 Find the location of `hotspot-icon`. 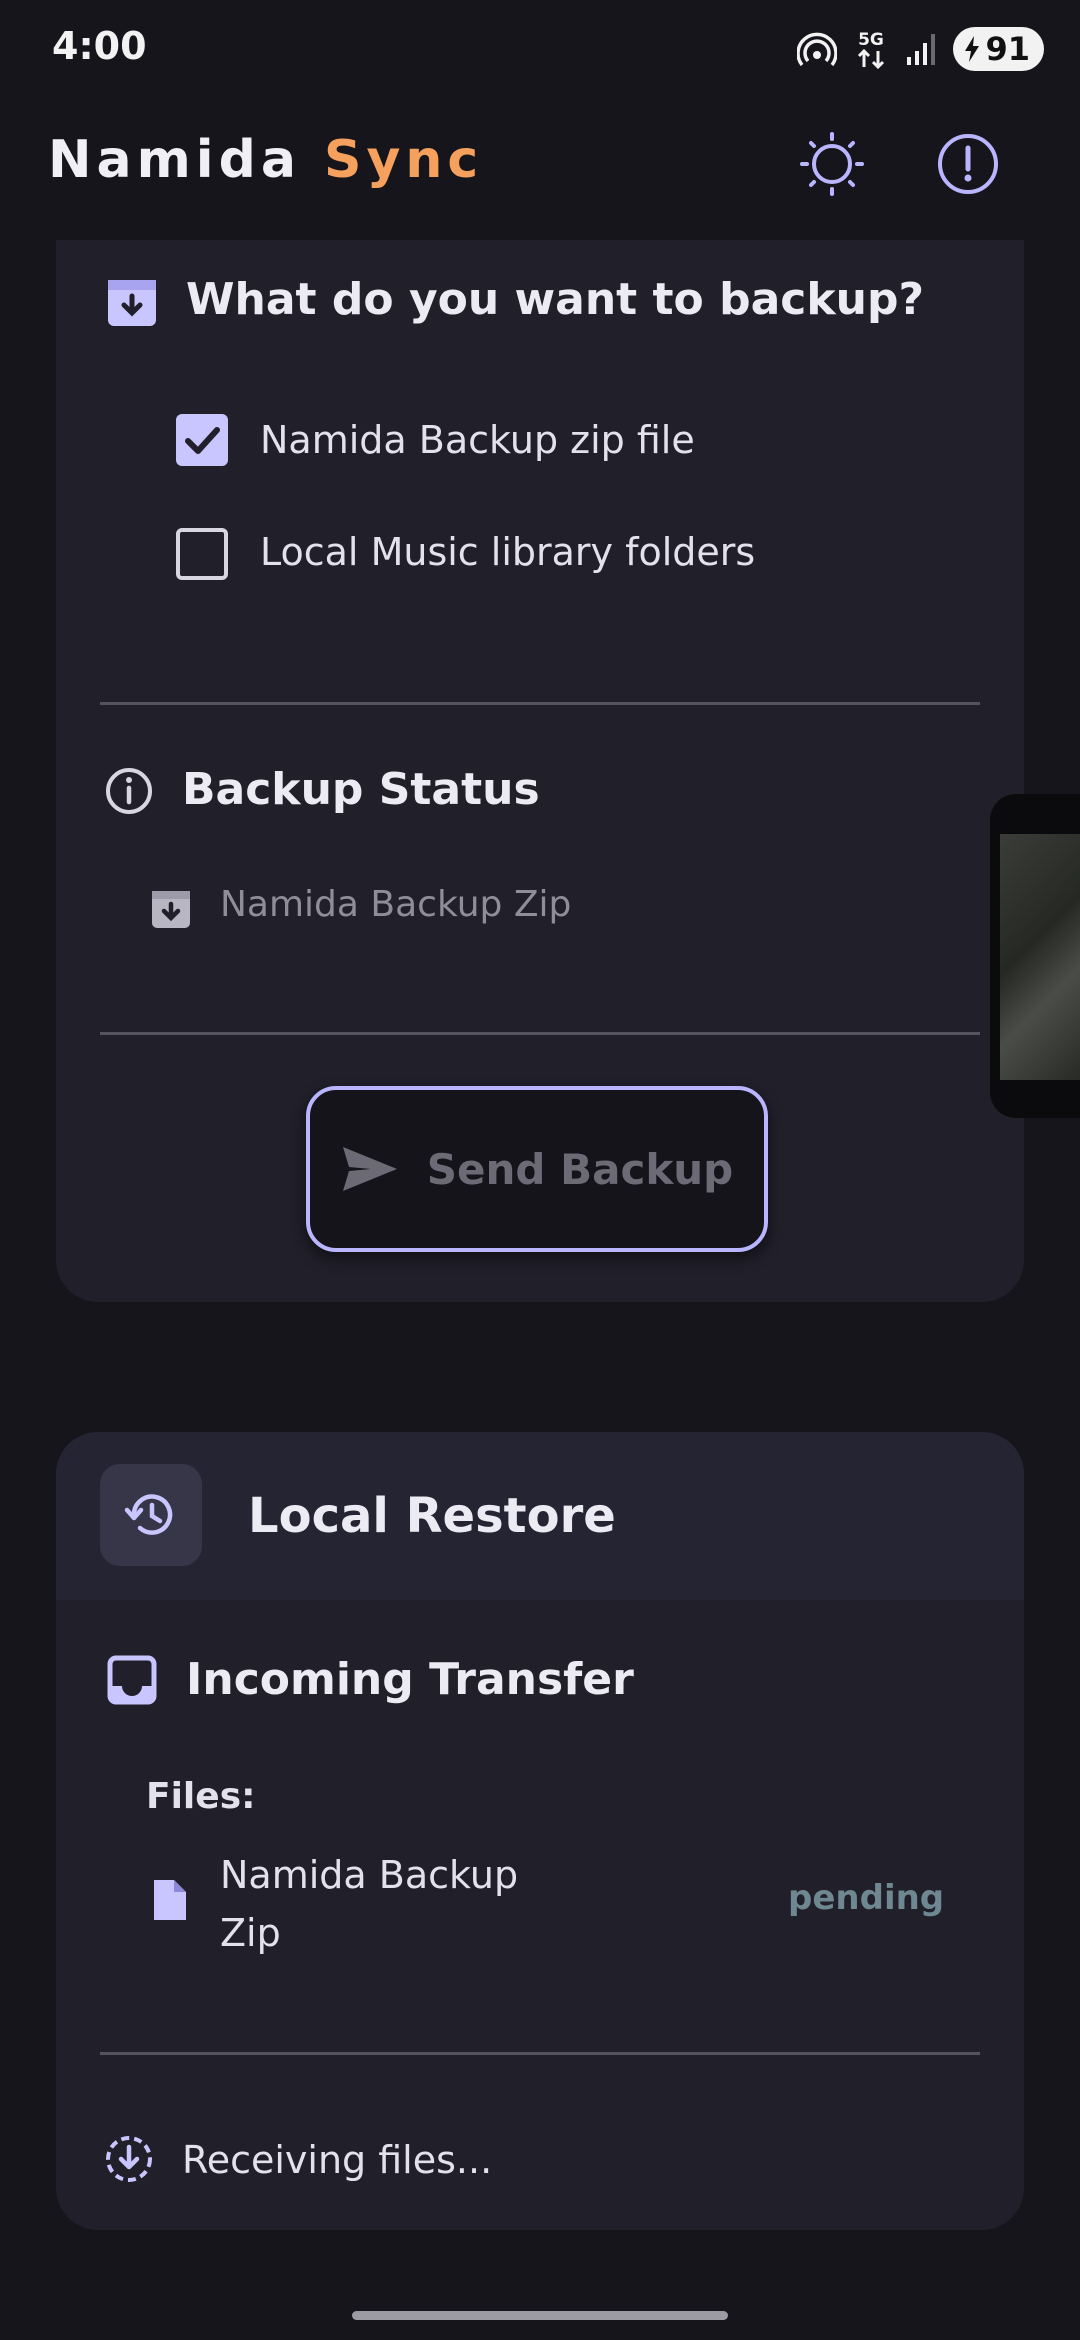

hotspot-icon is located at coordinates (817, 49).